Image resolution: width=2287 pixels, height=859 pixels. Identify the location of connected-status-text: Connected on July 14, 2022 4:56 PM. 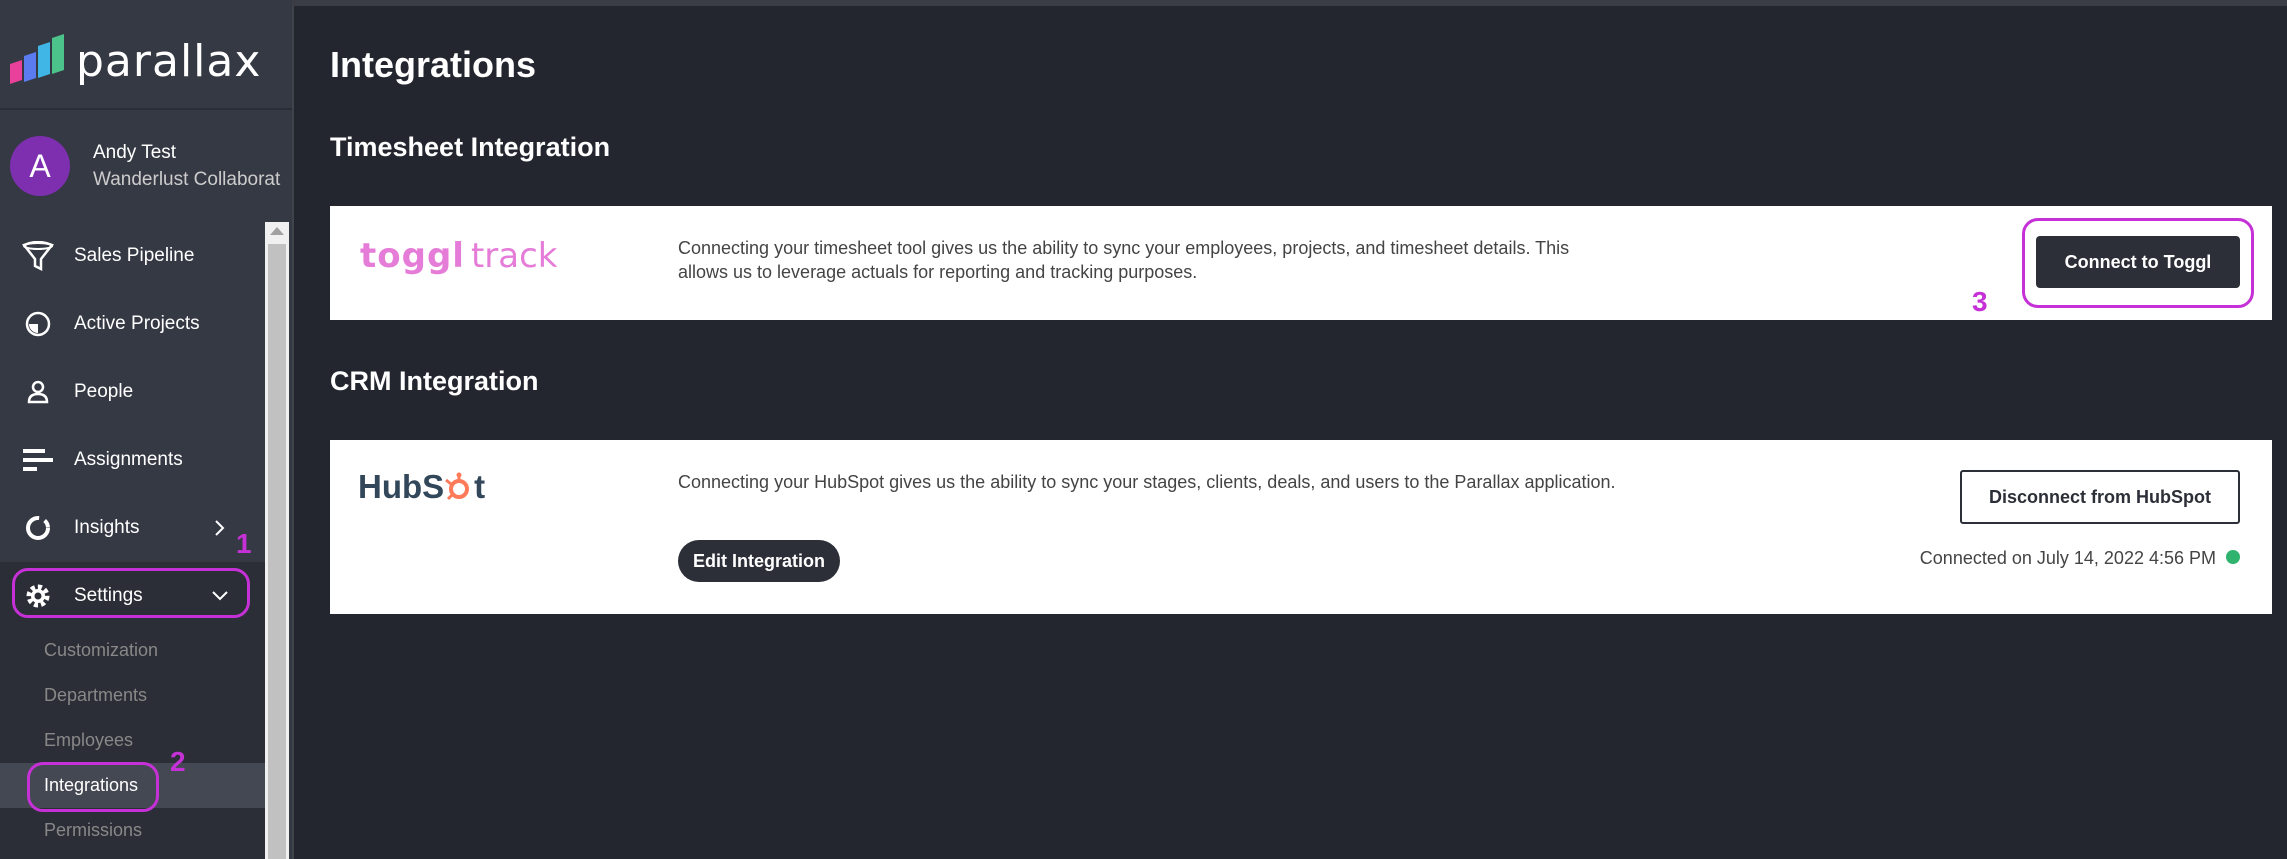
(2067, 558).